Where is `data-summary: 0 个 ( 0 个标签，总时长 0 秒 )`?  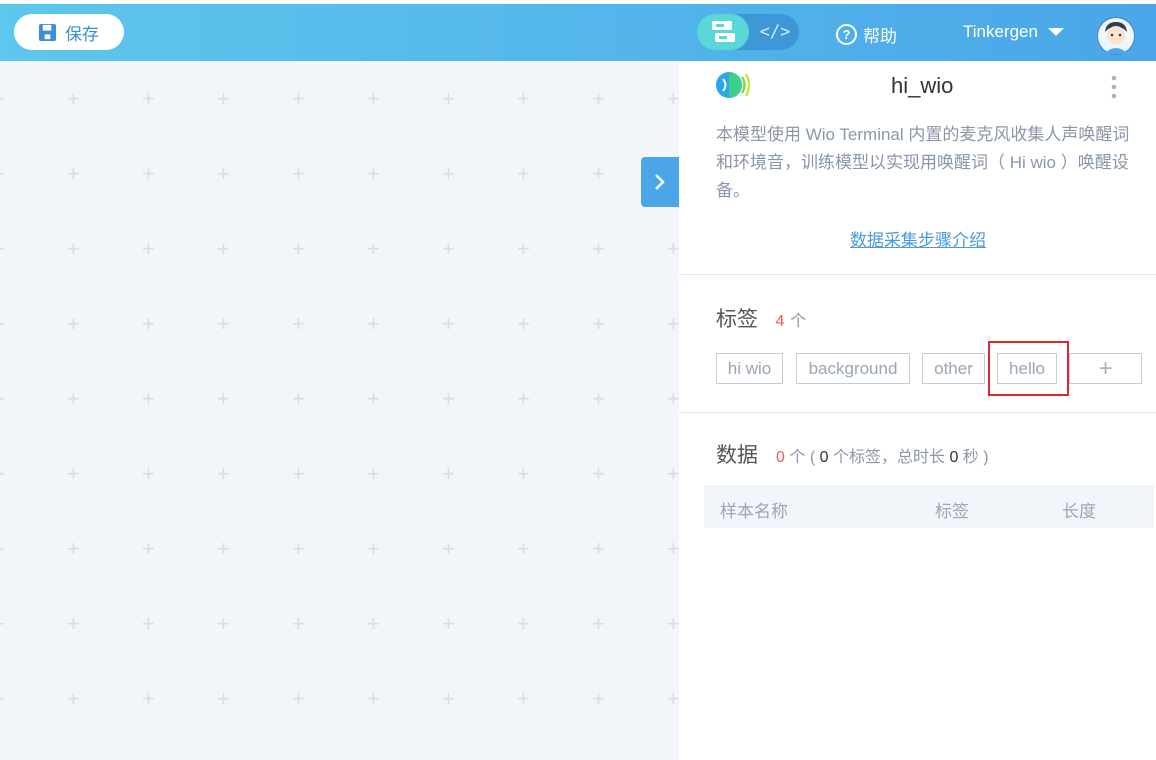 data-summary: 0 个 ( 0 个标签，总时长 0 秒 ) is located at coordinates (882, 455).